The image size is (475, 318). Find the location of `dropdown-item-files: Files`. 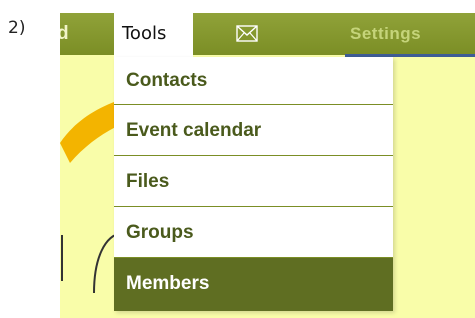

dropdown-item-files: Files is located at coordinates (253, 181).